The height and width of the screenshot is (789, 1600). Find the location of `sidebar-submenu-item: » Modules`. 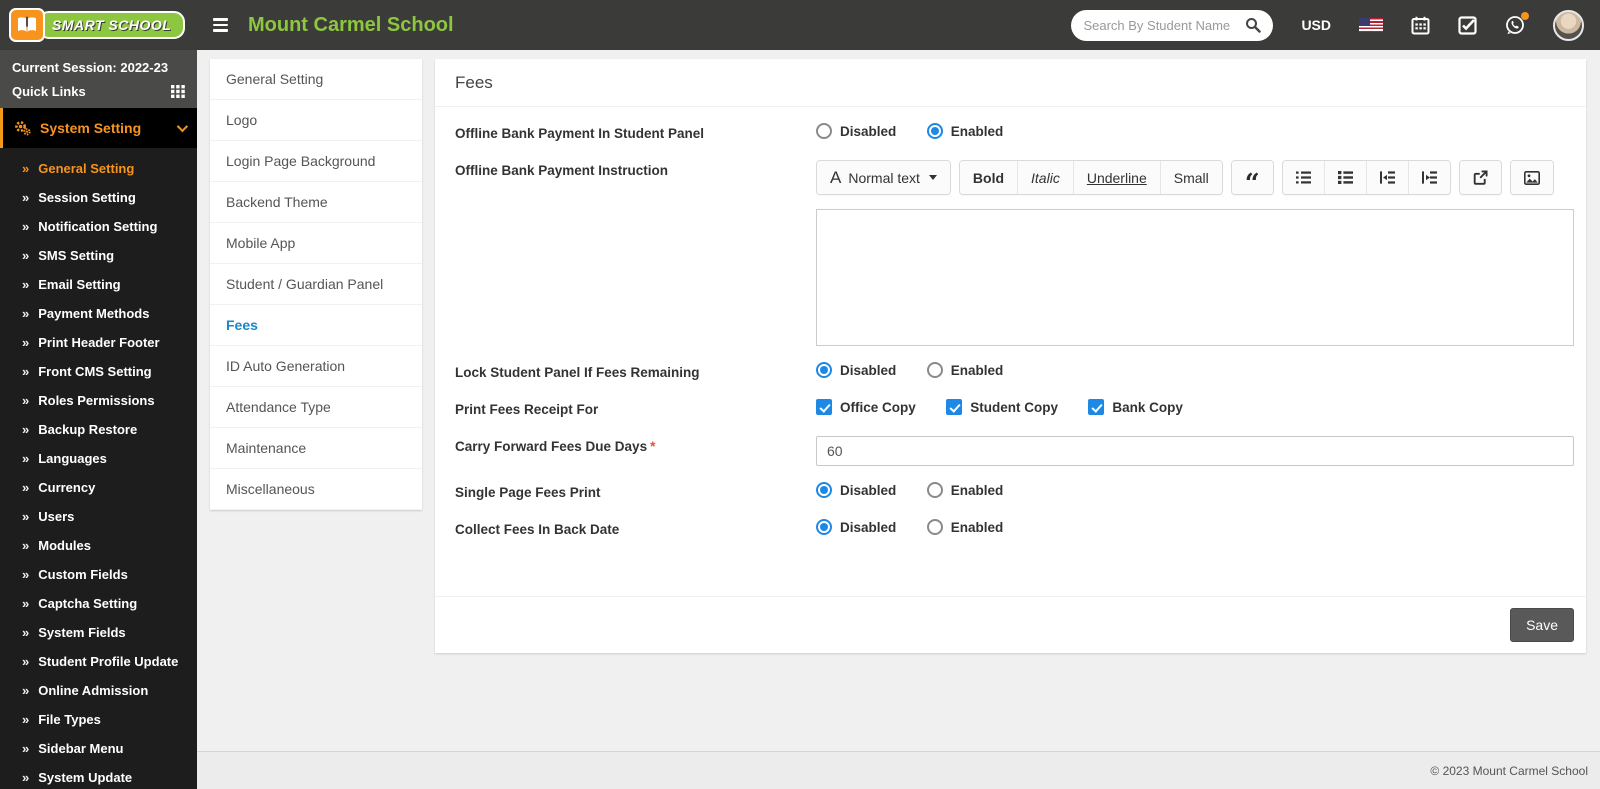

sidebar-submenu-item: » Modules is located at coordinates (98, 545).